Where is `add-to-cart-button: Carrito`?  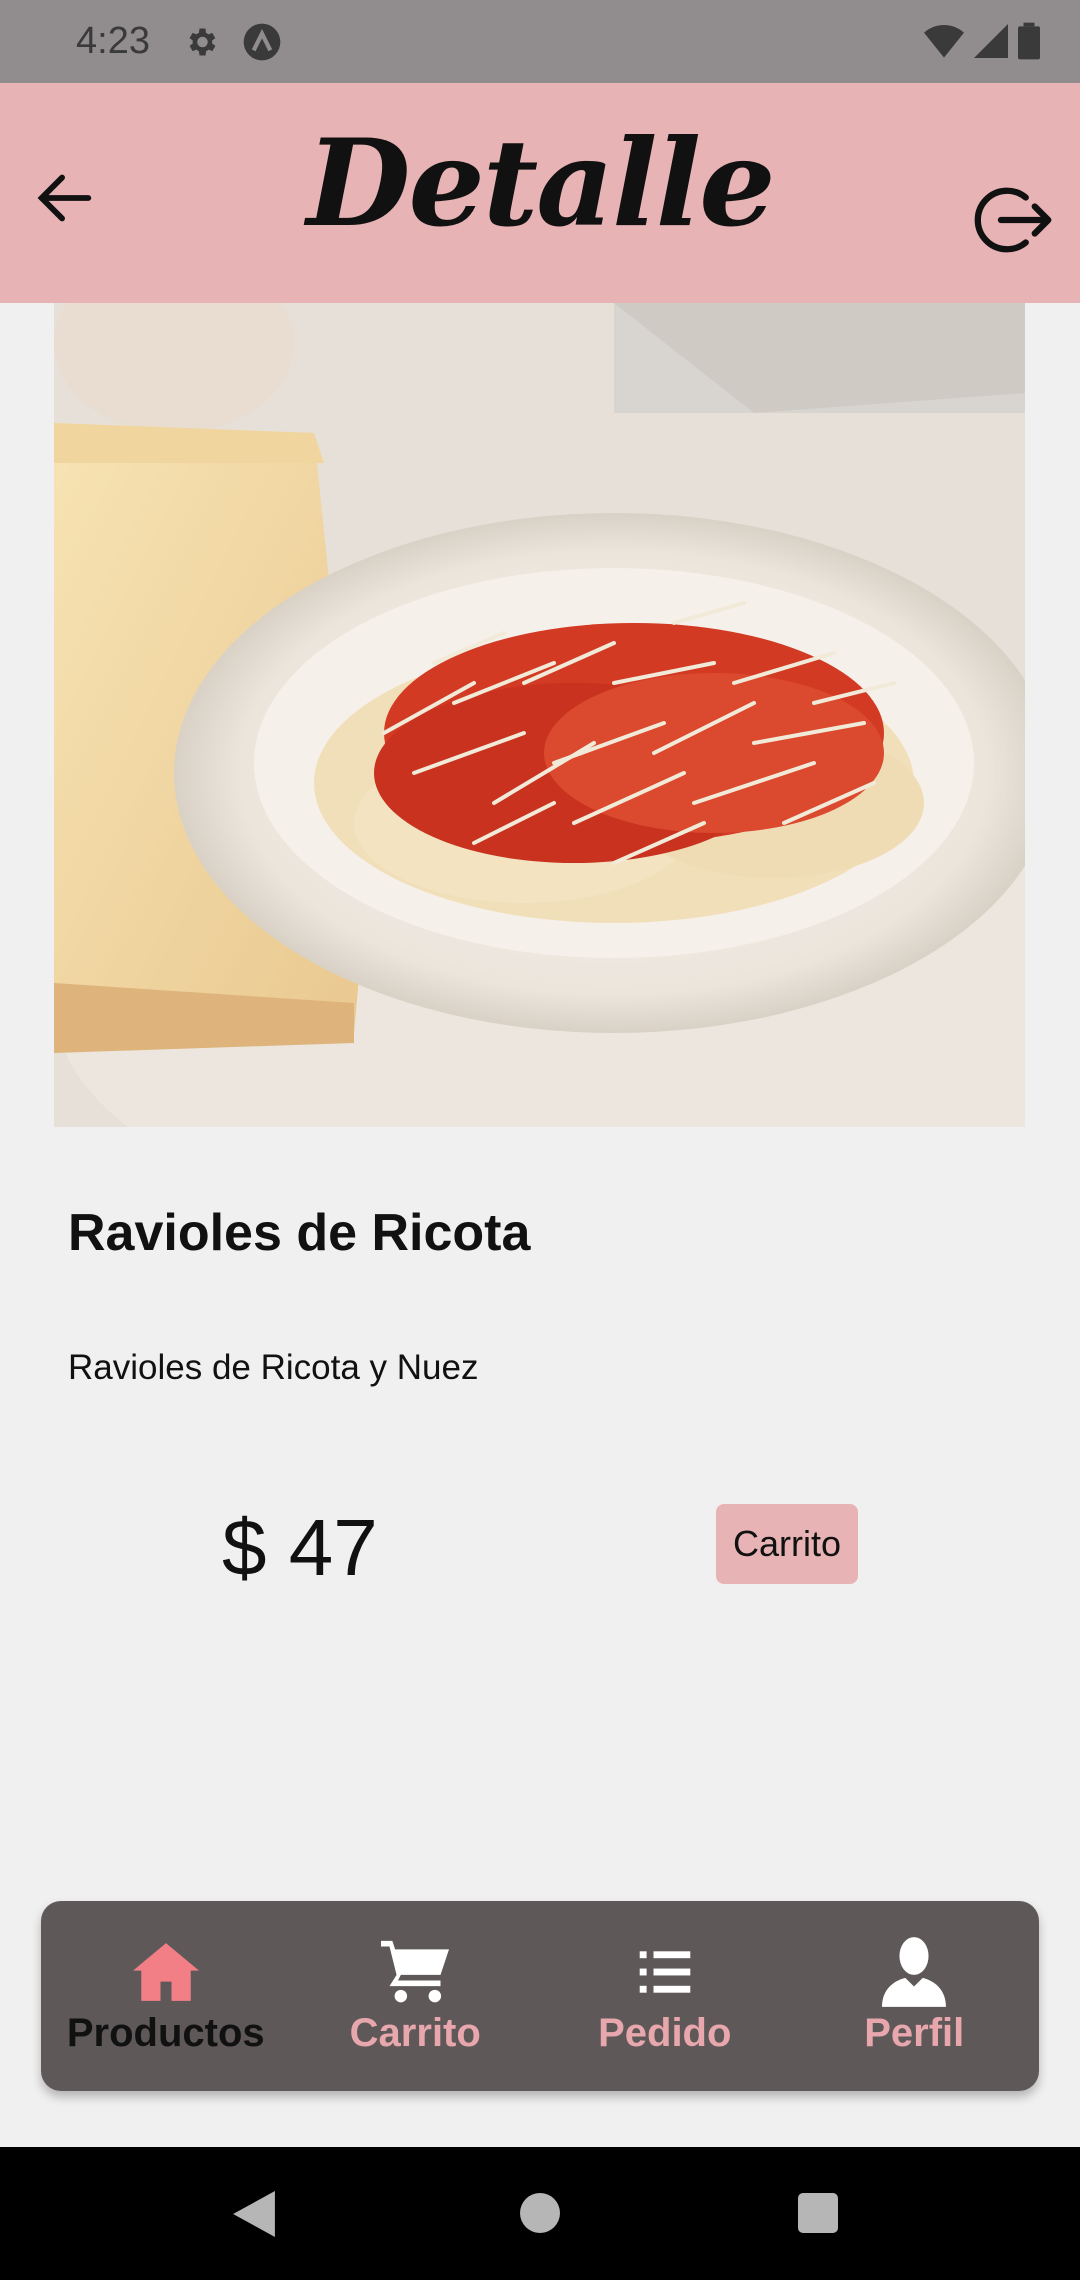 add-to-cart-button: Carrito is located at coordinates (787, 1544).